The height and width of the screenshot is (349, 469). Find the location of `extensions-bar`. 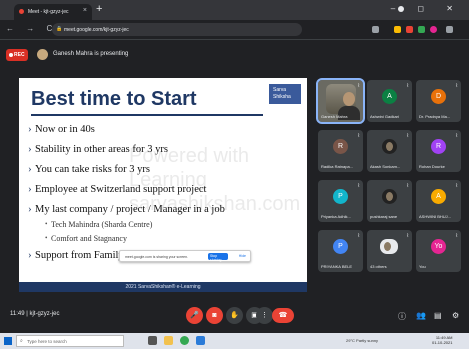

extensions-bar is located at coordinates (417, 30).